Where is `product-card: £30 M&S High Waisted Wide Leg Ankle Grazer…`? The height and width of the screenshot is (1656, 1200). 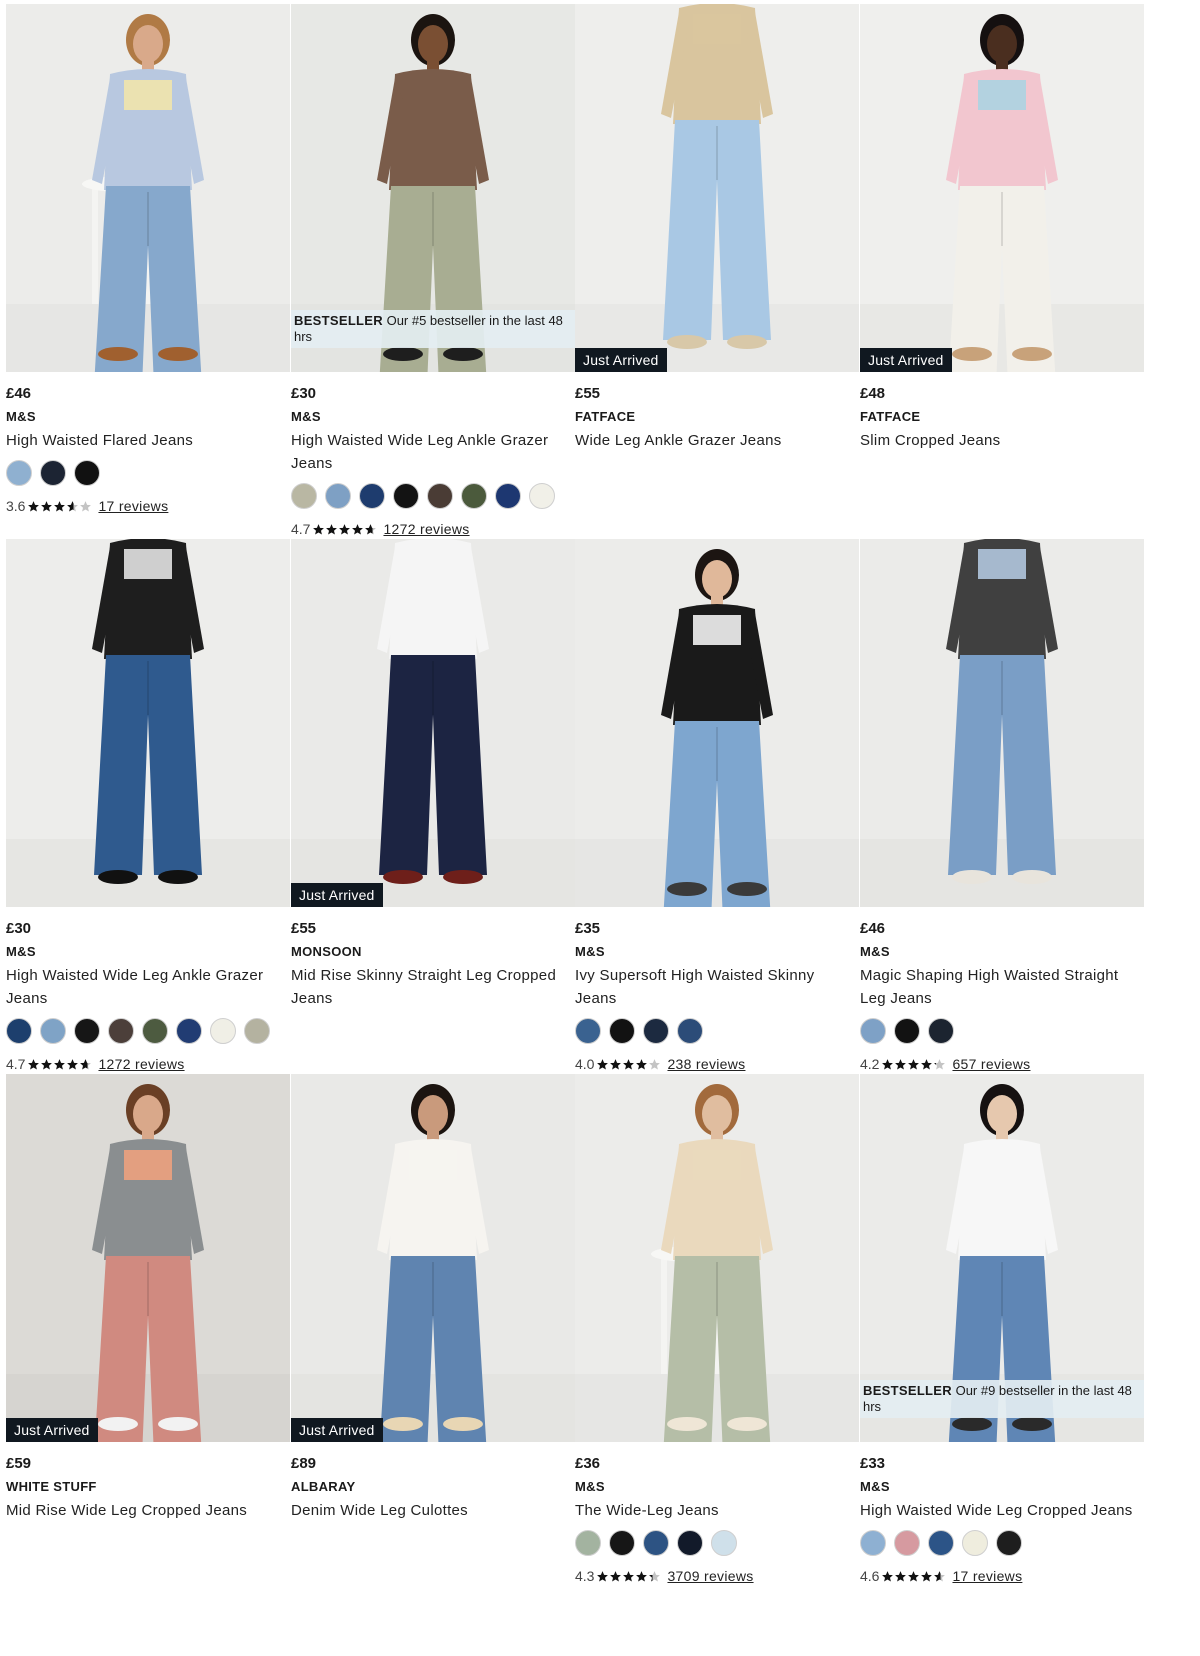 product-card: £30 M&S High Waisted Wide Leg Ankle Grazer… is located at coordinates (148, 806).